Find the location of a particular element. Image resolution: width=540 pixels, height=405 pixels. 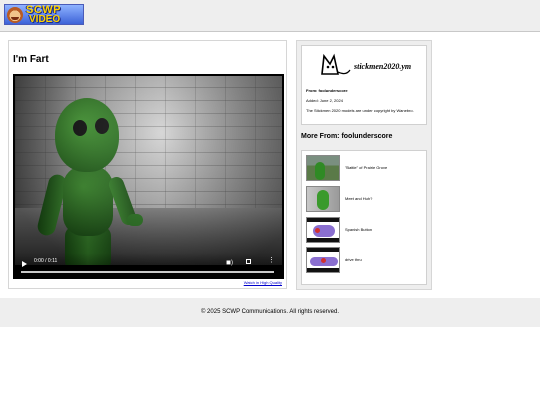

list-item: drive thru is located at coordinates (365, 260).